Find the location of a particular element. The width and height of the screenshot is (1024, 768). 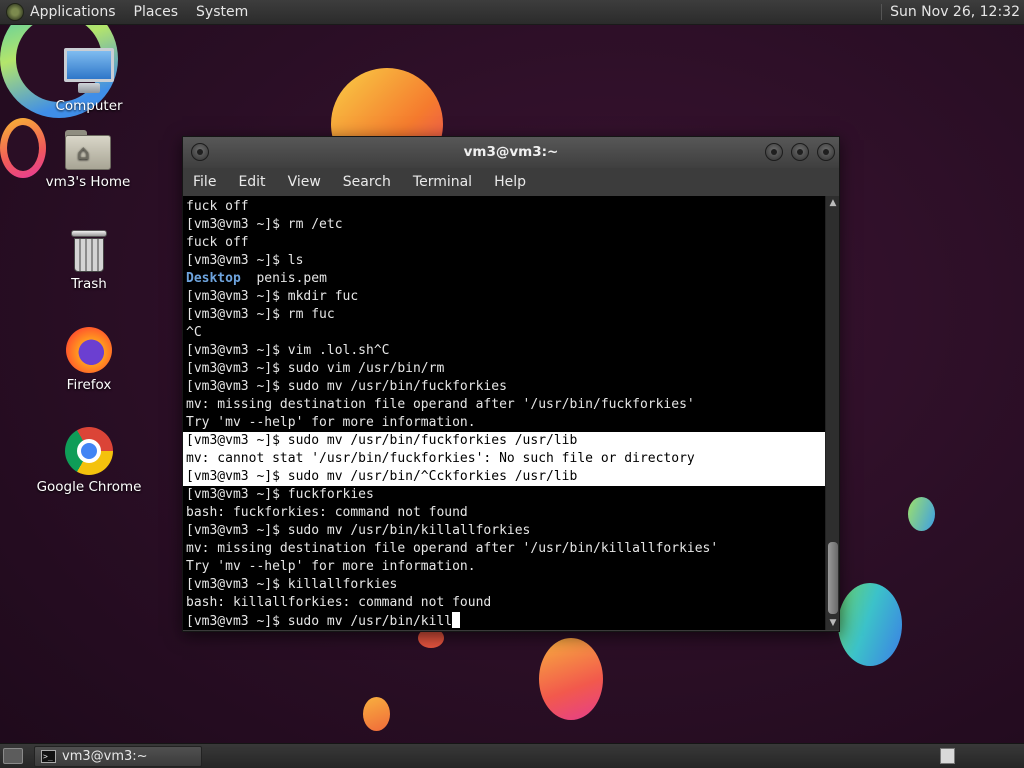

desktop-icon-label: Computer is located at coordinates (89, 106).